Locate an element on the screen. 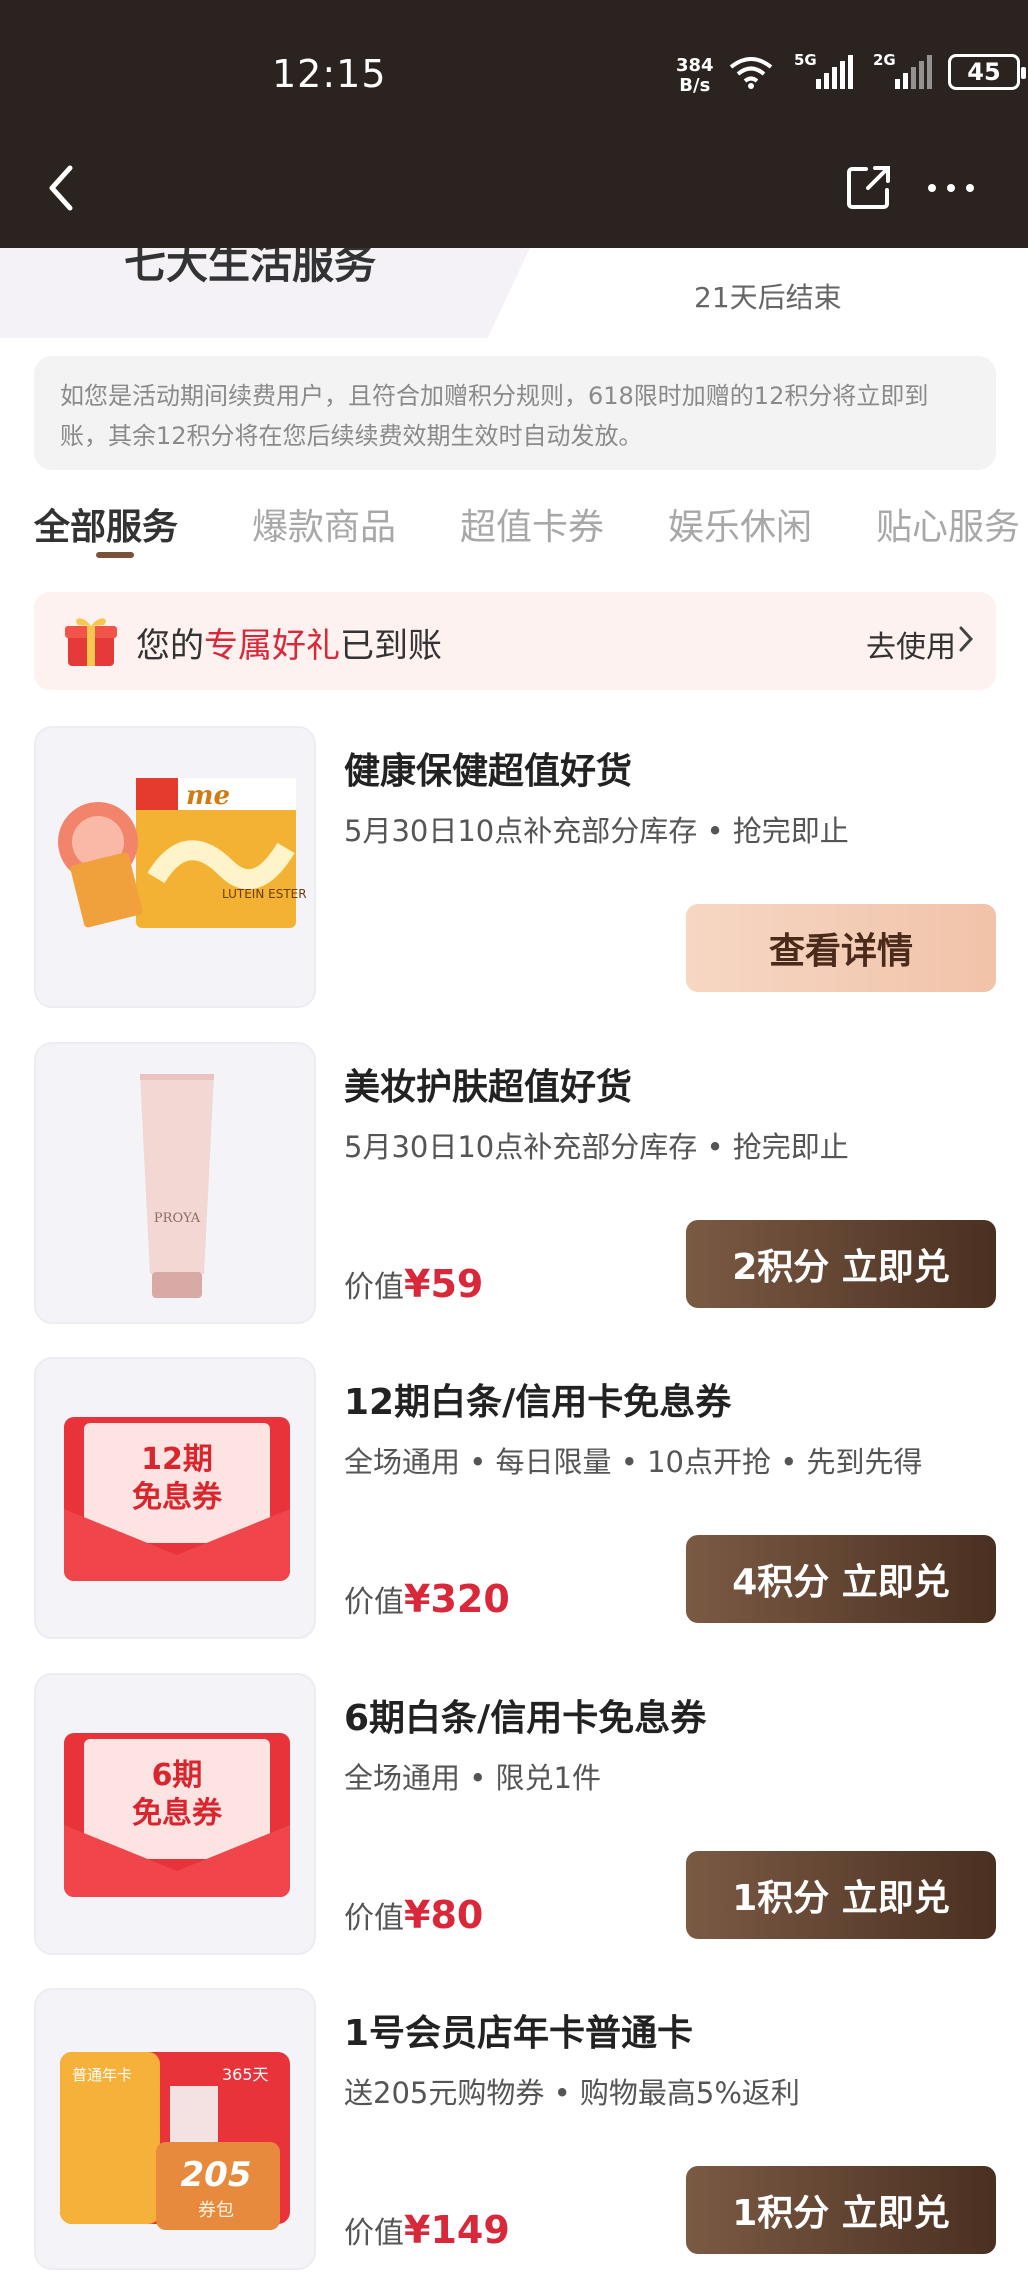 This screenshot has width=1028, height=2284. coupon6-line2: 免息券 is located at coordinates (177, 1813).